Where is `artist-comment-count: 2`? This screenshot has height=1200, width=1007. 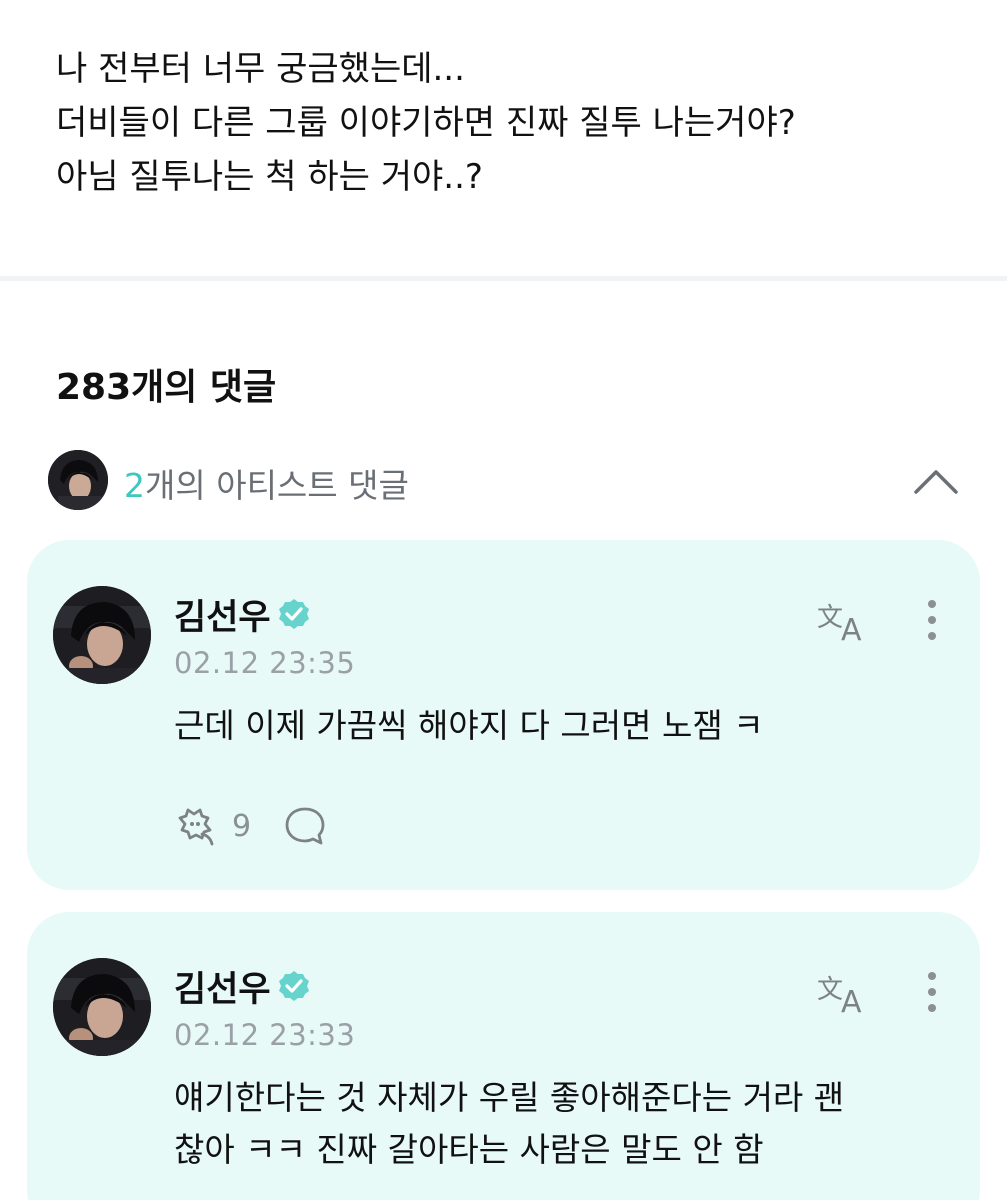 artist-comment-count: 2 is located at coordinates (134, 485).